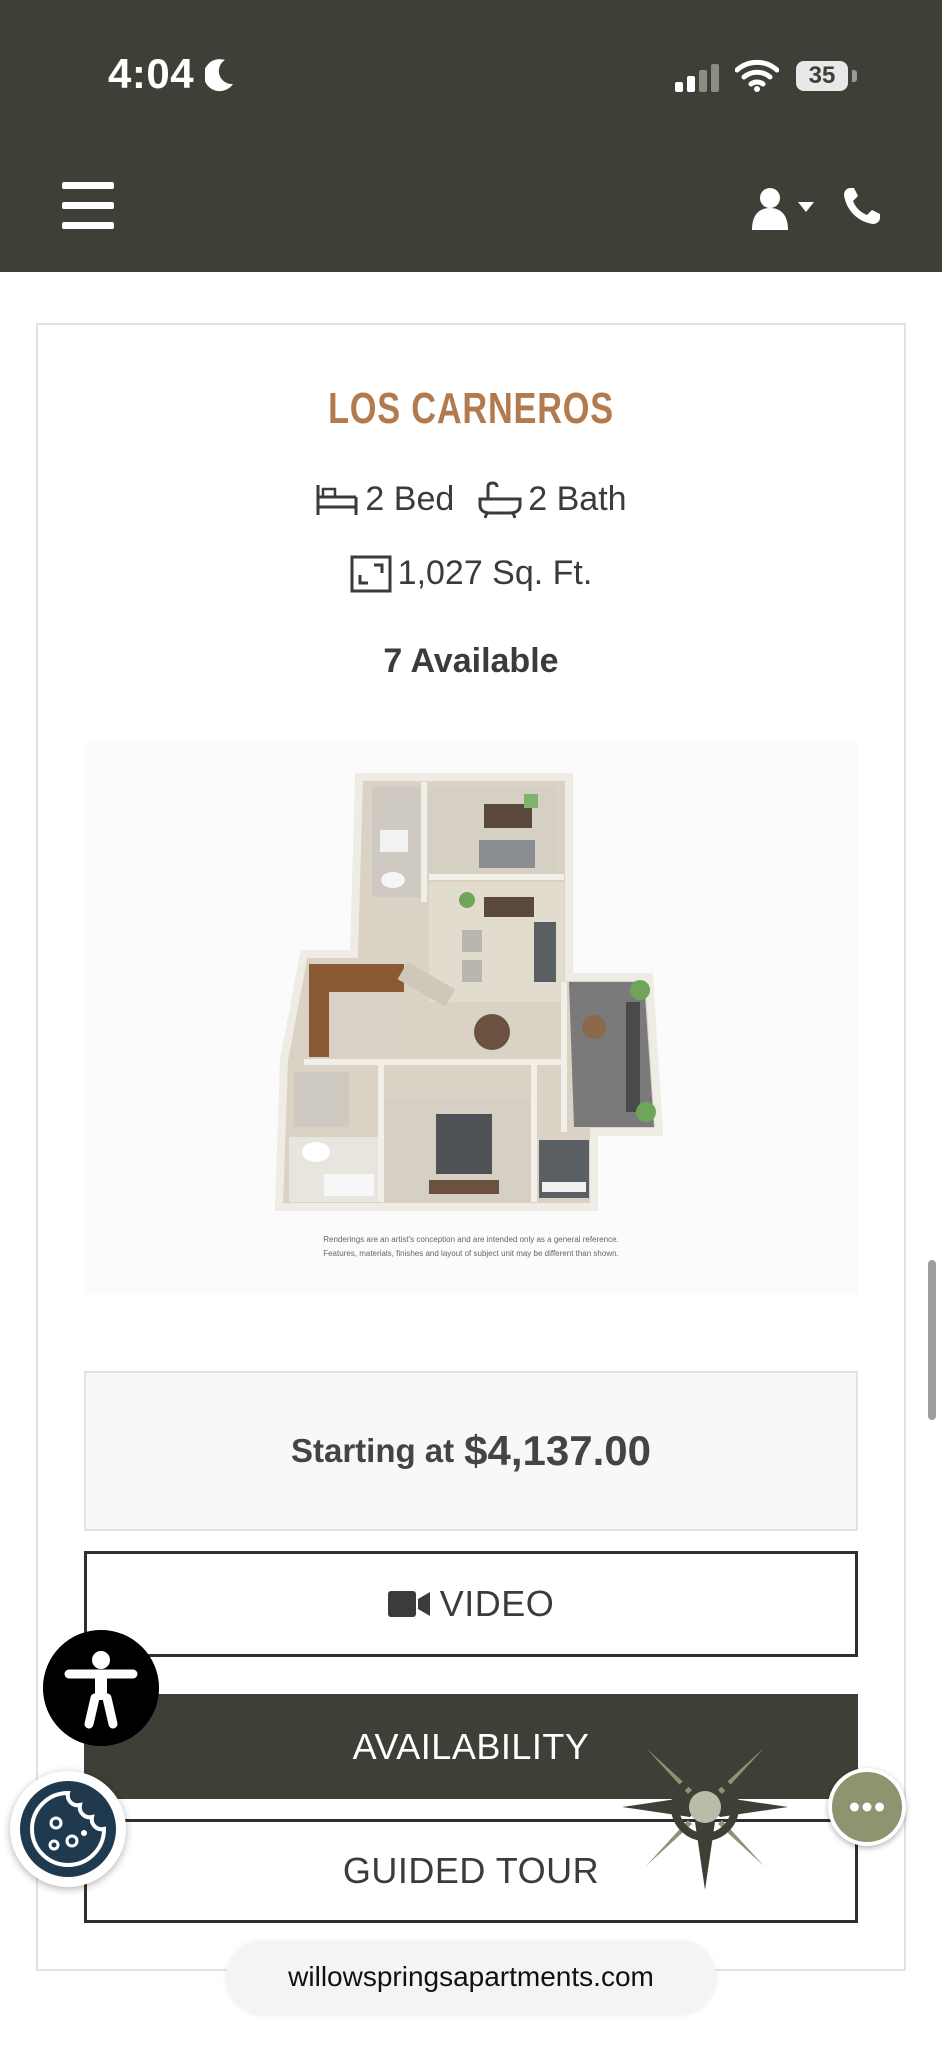  I want to click on hamburger-menu-button, so click(88, 206).